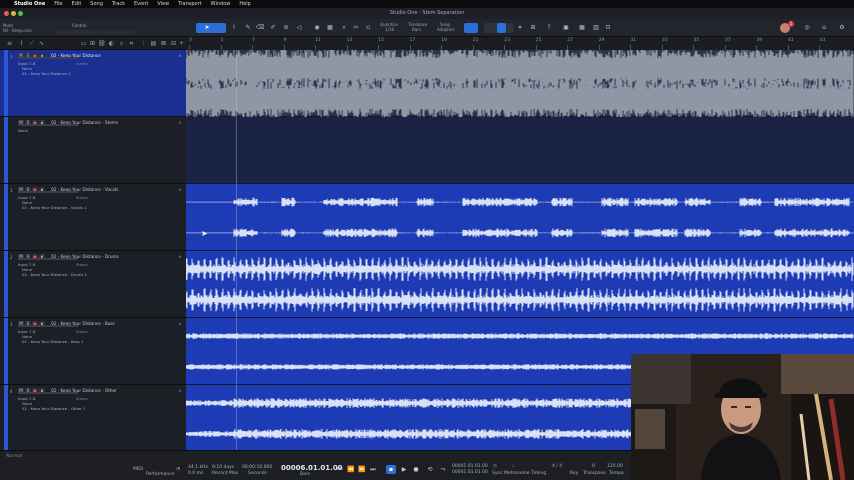 The image size is (854, 480). Describe the element at coordinates (443, 469) in the screenshot. I see `punch-icon: ⤳` at that location.